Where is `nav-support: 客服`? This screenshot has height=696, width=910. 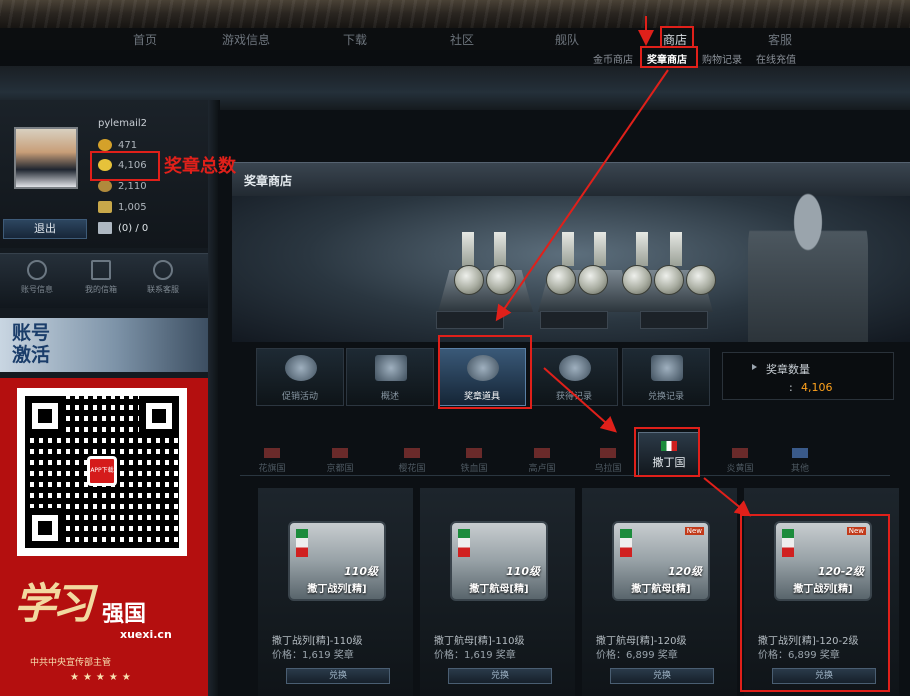 nav-support: 客服 is located at coordinates (780, 39).